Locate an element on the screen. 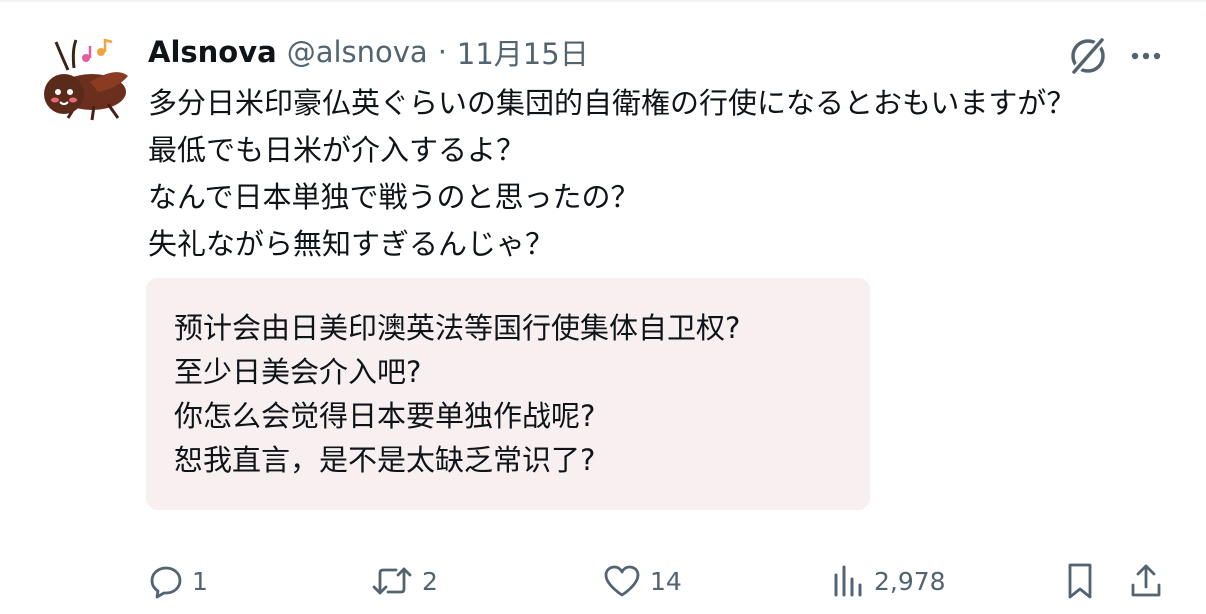  heart-icon is located at coordinates (622, 581).